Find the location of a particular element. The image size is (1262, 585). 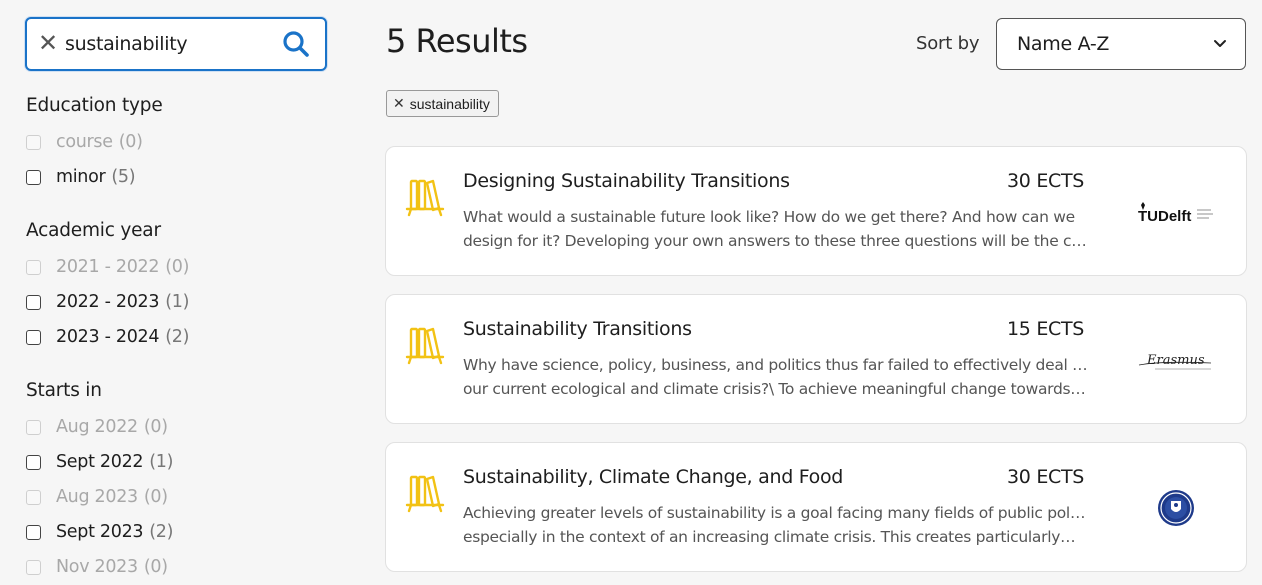

filter-option-2023-2024: 2023 - 2024 (2) is located at coordinates (107, 337).